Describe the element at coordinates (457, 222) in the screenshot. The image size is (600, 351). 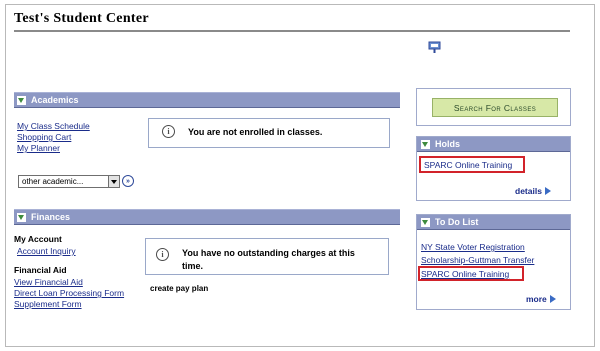
I see `todo-header-label: To Do List` at that location.